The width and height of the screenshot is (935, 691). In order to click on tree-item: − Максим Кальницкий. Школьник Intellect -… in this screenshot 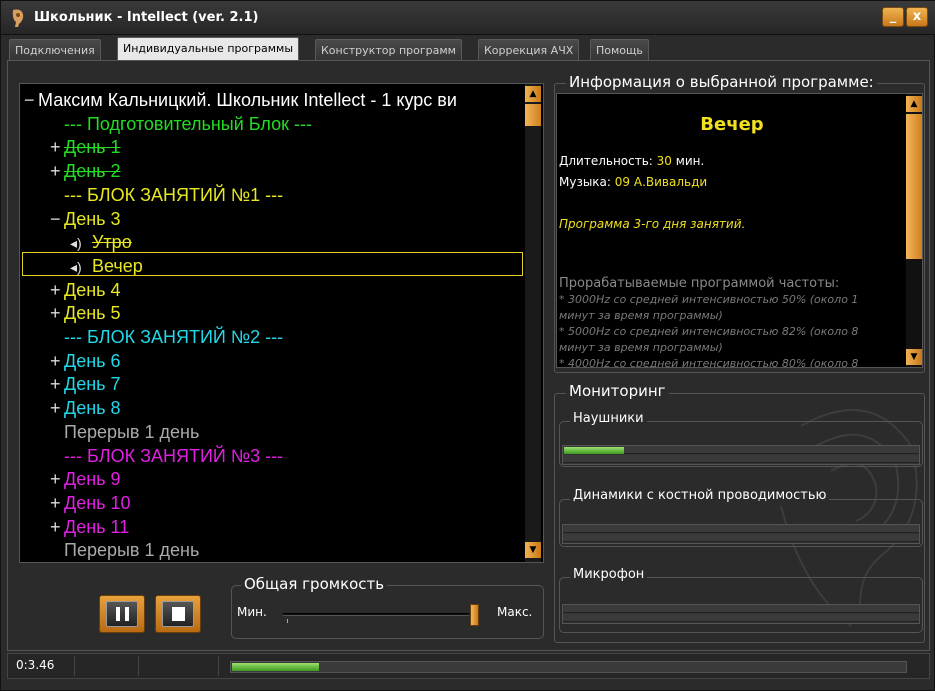, I will do `click(240, 100)`.